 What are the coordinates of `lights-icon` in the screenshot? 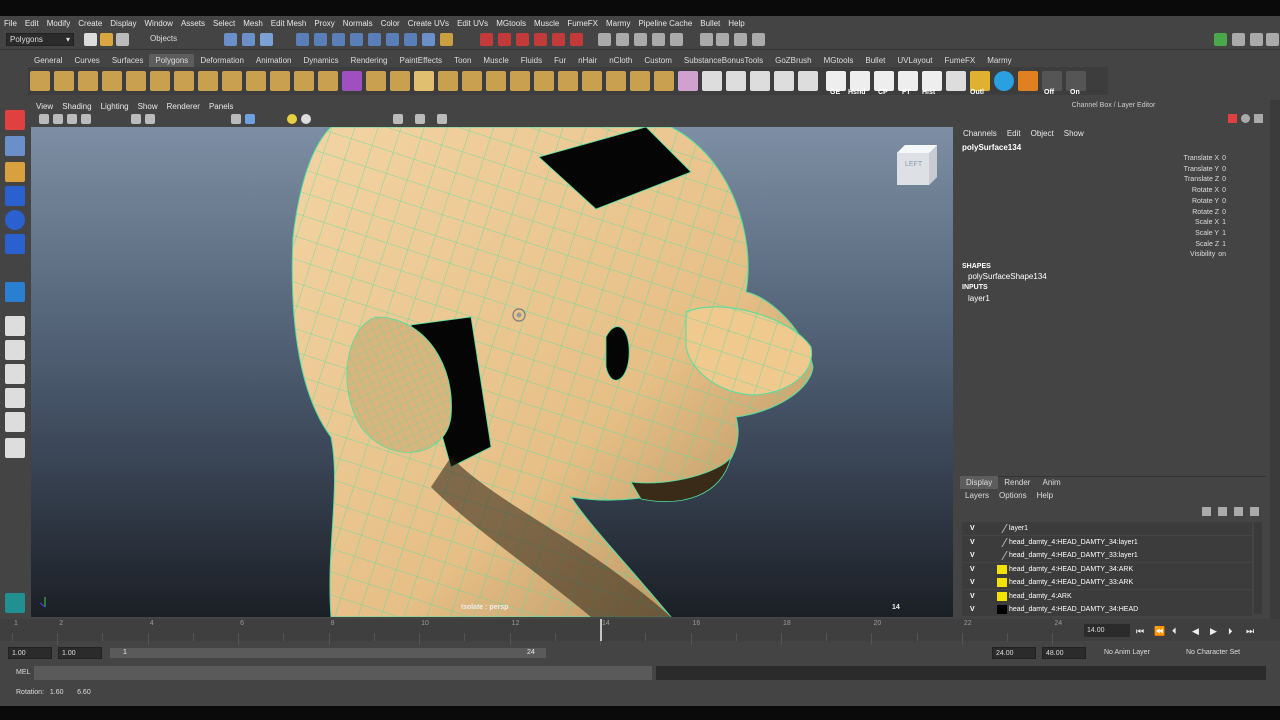 It's located at (292, 119).